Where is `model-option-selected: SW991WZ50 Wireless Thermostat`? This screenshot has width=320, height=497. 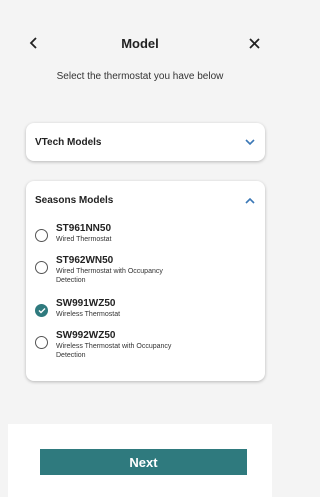
model-option-selected: SW991WZ50 Wireless Thermostat is located at coordinates (147, 308).